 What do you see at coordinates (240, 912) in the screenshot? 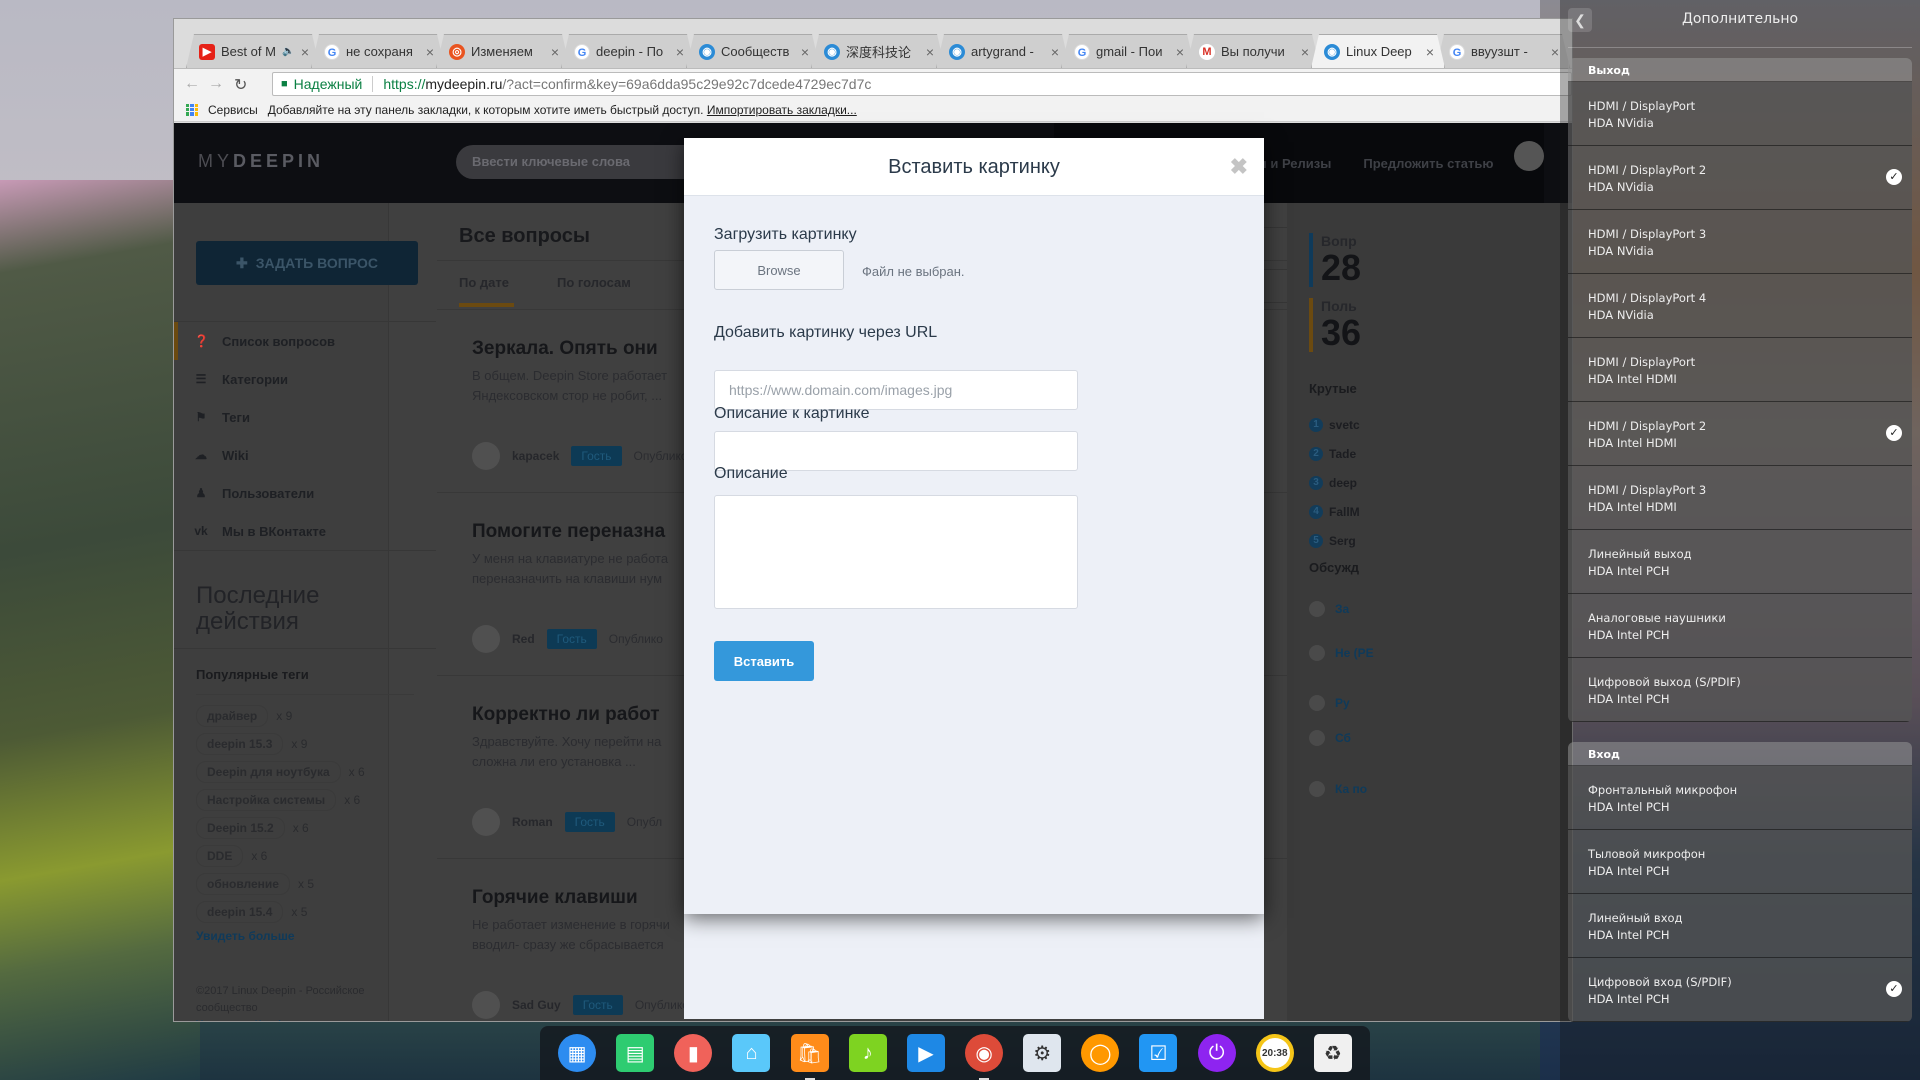
I see `tag-chip: deepin 15.4` at bounding box center [240, 912].